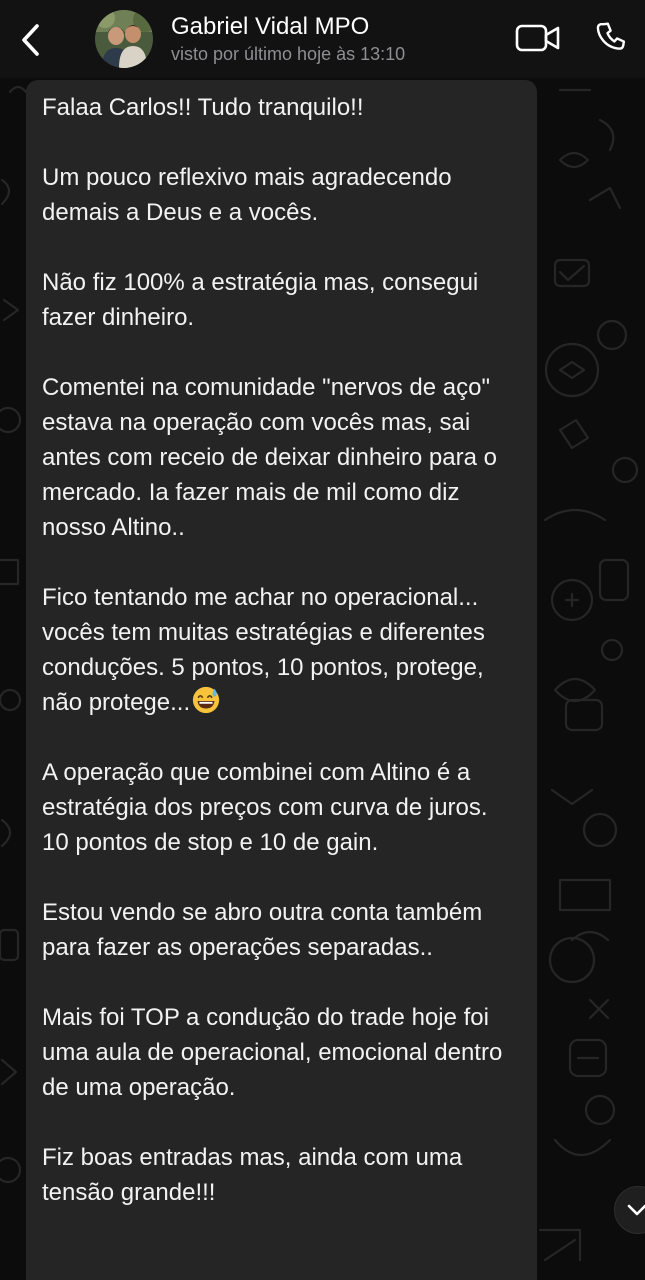 The height and width of the screenshot is (1280, 645). I want to click on contact-name: Gabriel Vidal MPO, so click(270, 26).